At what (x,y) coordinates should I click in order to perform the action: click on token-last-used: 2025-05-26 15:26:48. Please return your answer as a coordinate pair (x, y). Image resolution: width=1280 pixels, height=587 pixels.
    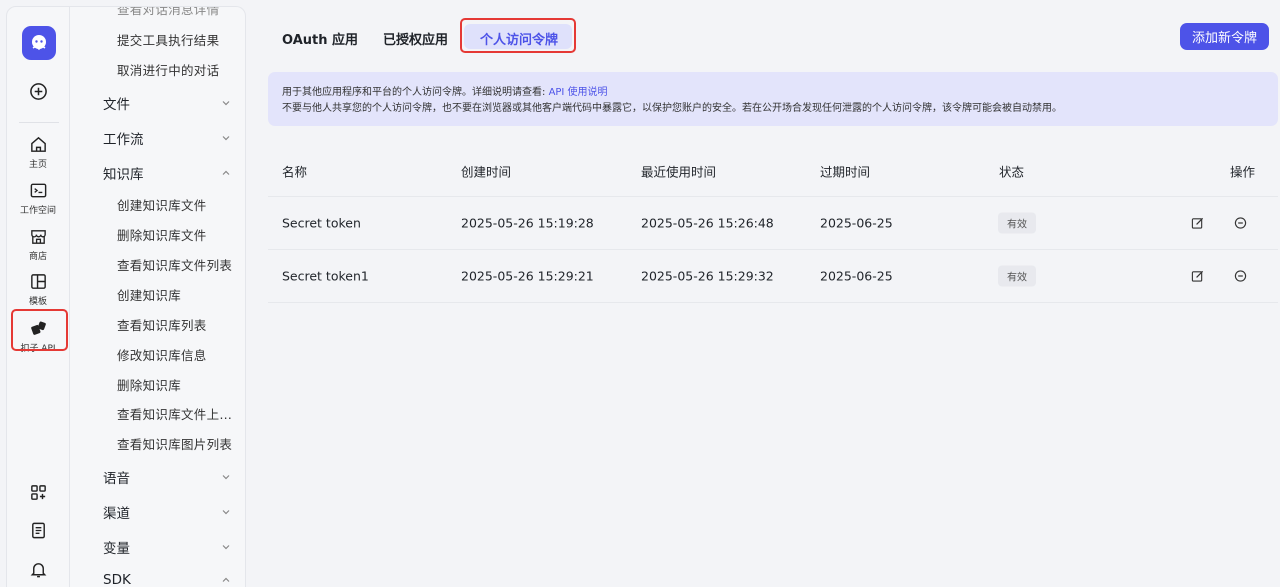
    Looking at the image, I should click on (707, 223).